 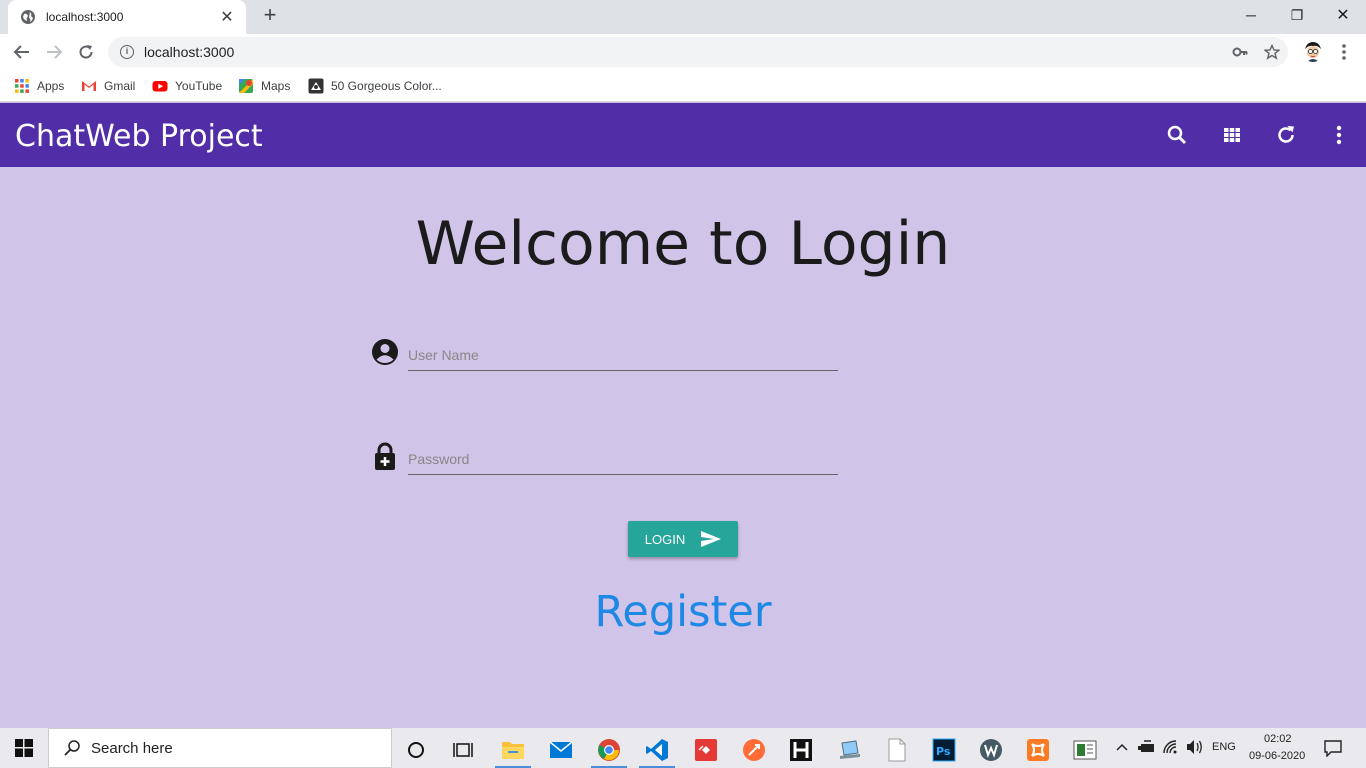 I want to click on mail-icon, so click(x=561, y=749).